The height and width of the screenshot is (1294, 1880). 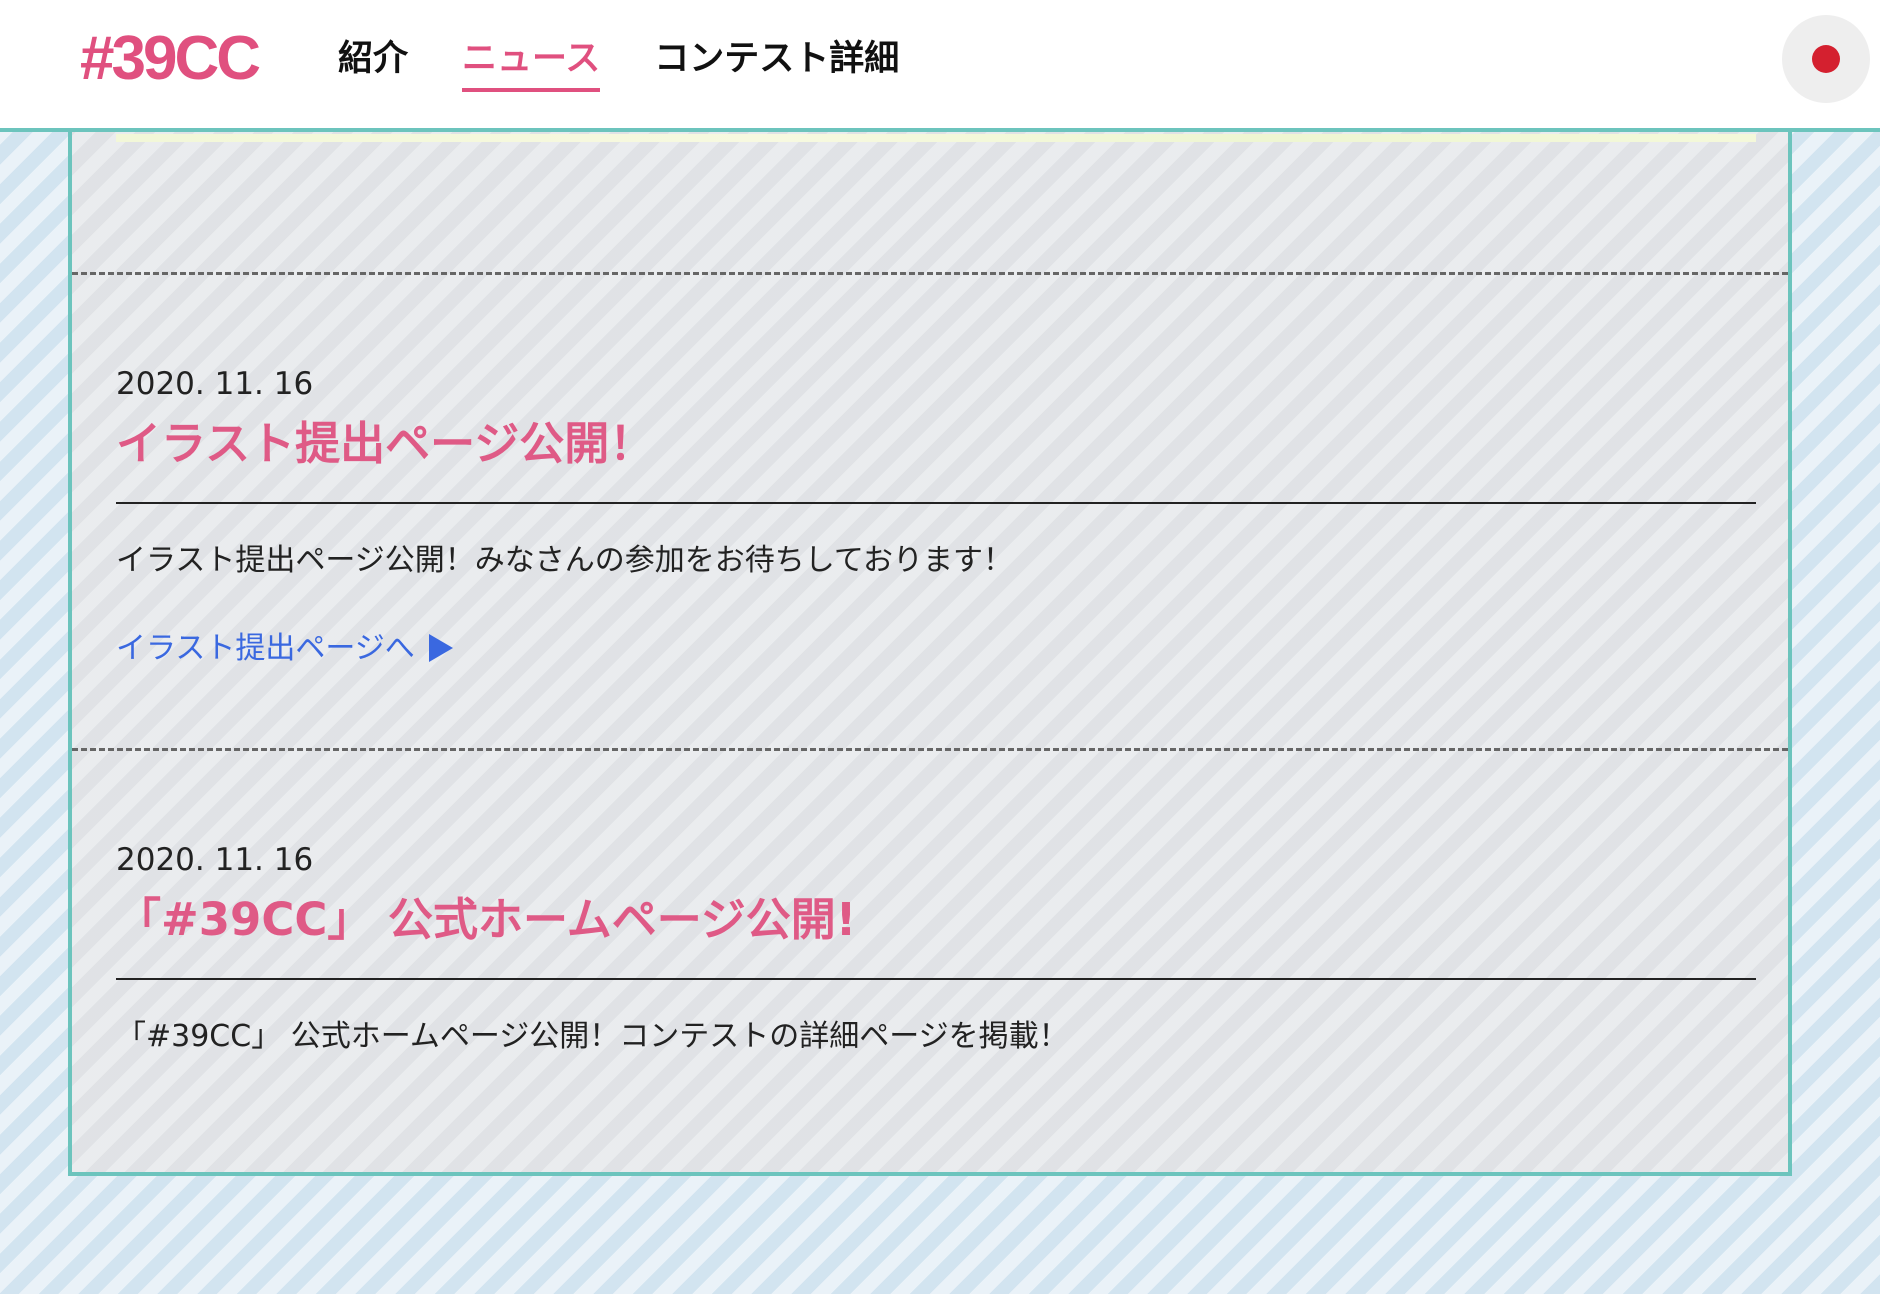 What do you see at coordinates (373, 64) in the screenshot?
I see `nav-item-intro: 紹介` at bounding box center [373, 64].